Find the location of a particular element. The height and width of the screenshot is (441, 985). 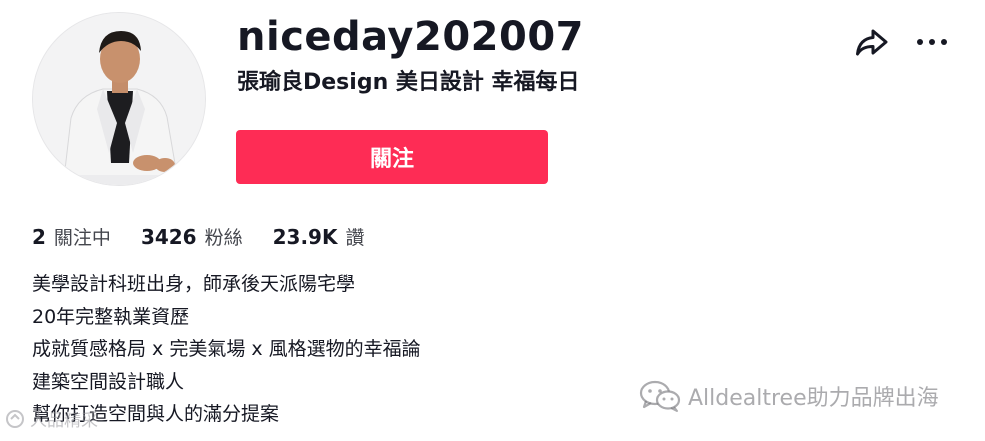

following-count: 2 關注中 is located at coordinates (71, 237).